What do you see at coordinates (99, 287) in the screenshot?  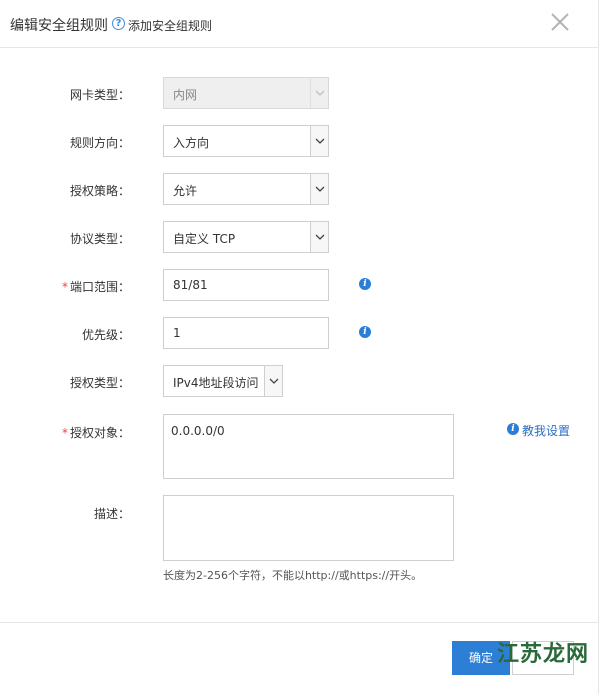 I see `port-range-label-text: 端口范围：` at bounding box center [99, 287].